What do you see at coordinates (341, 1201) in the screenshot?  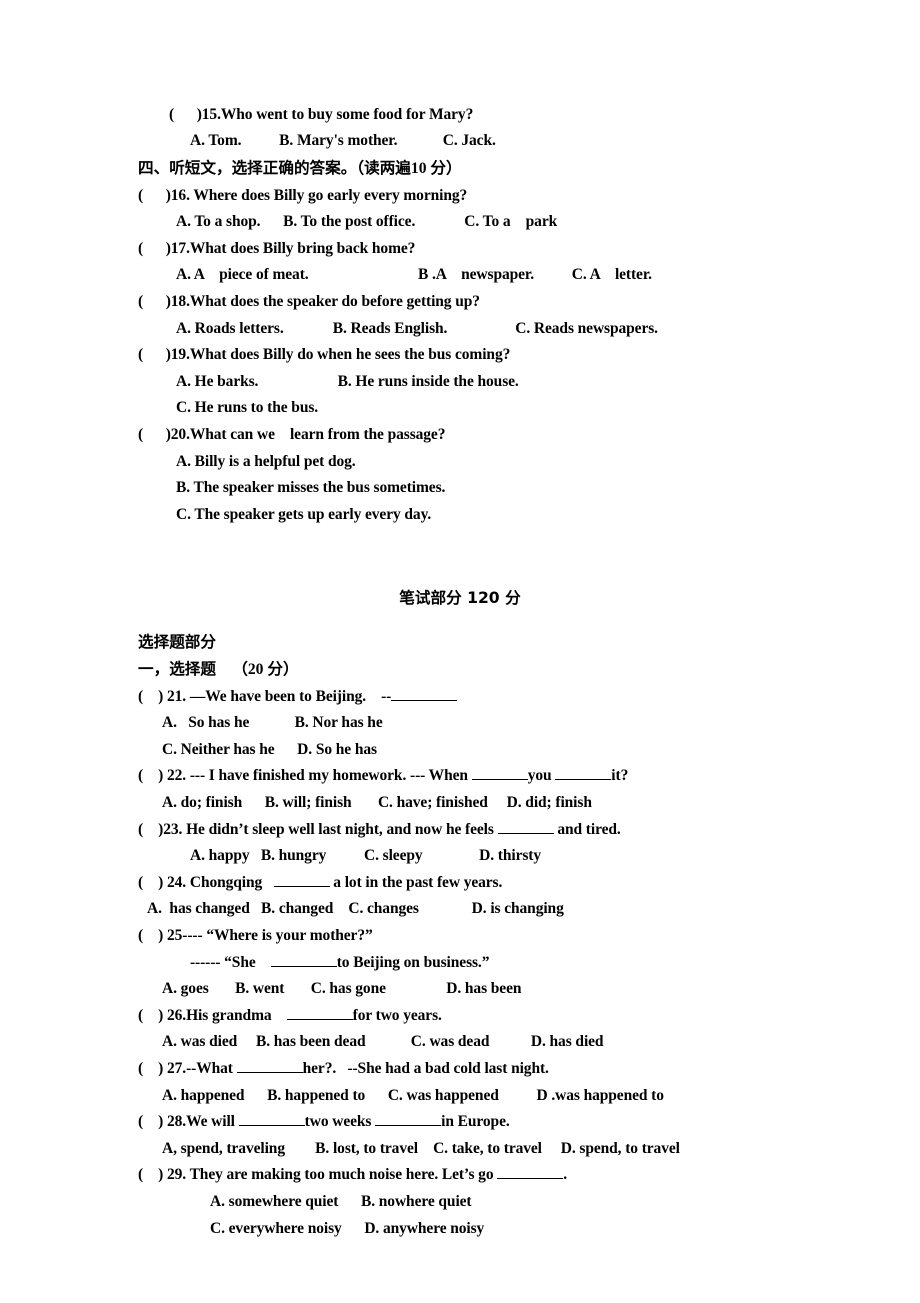 I see `question-29-options-line-1: A. somewhere quiet B. nowhere quiet` at bounding box center [341, 1201].